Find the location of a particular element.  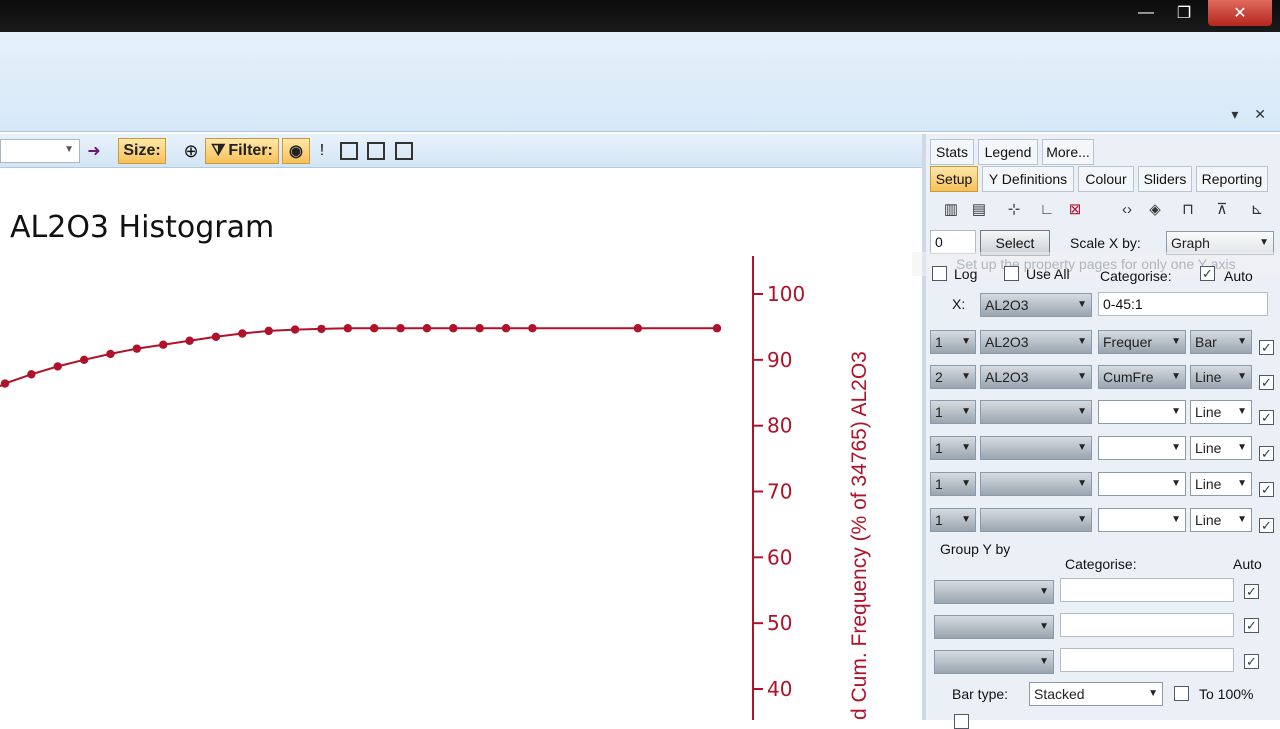

tab-setup: Setup is located at coordinates (954, 179).